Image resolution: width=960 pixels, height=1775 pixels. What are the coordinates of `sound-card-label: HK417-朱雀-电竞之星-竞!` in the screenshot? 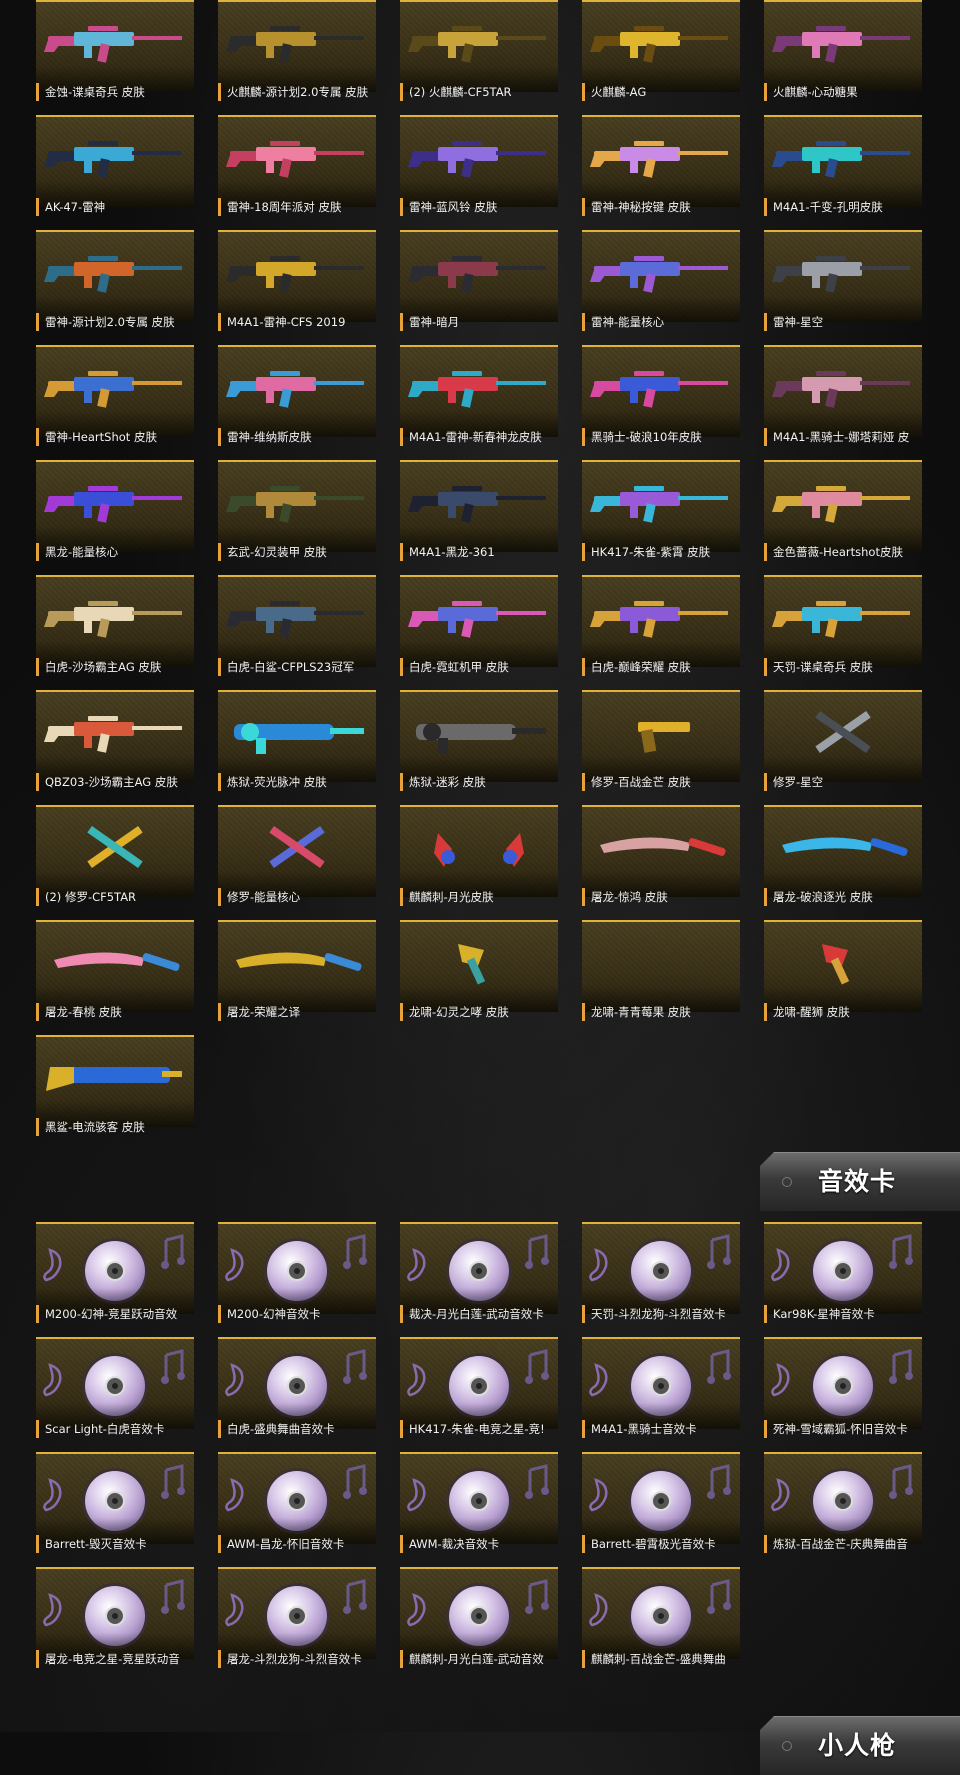 It's located at (485, 1429).